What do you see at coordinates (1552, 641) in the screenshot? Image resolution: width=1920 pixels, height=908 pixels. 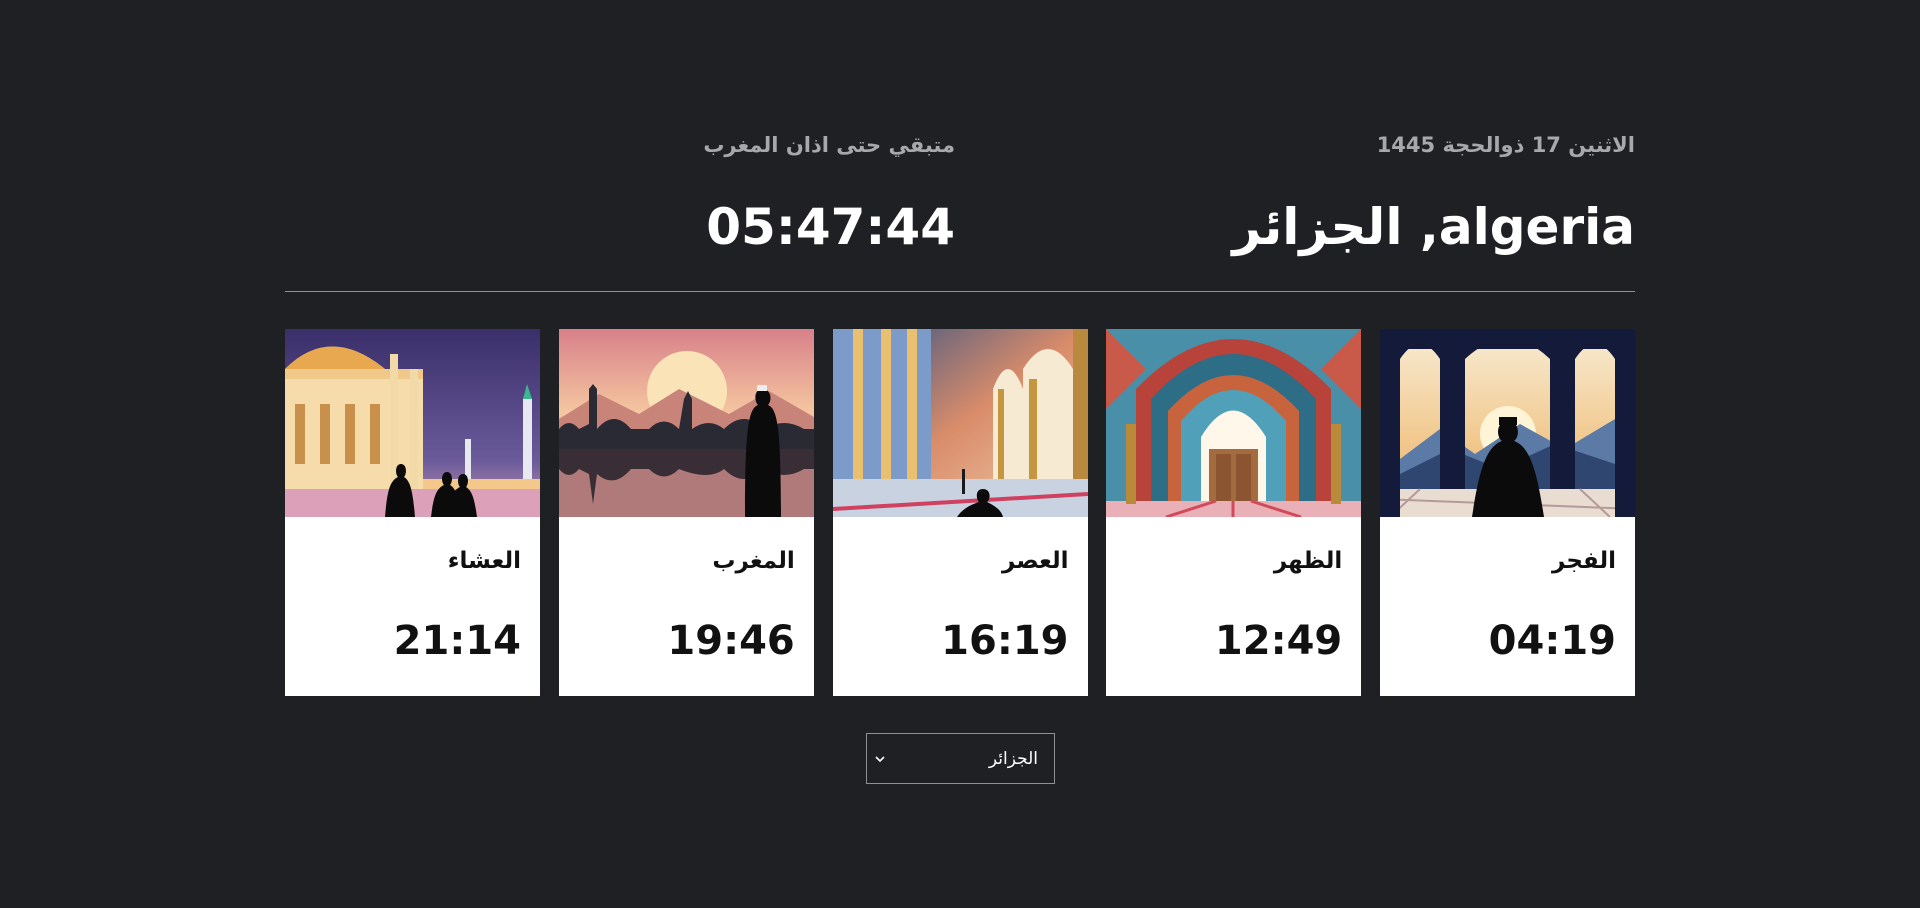 I see `prayer-time: 04:19` at bounding box center [1552, 641].